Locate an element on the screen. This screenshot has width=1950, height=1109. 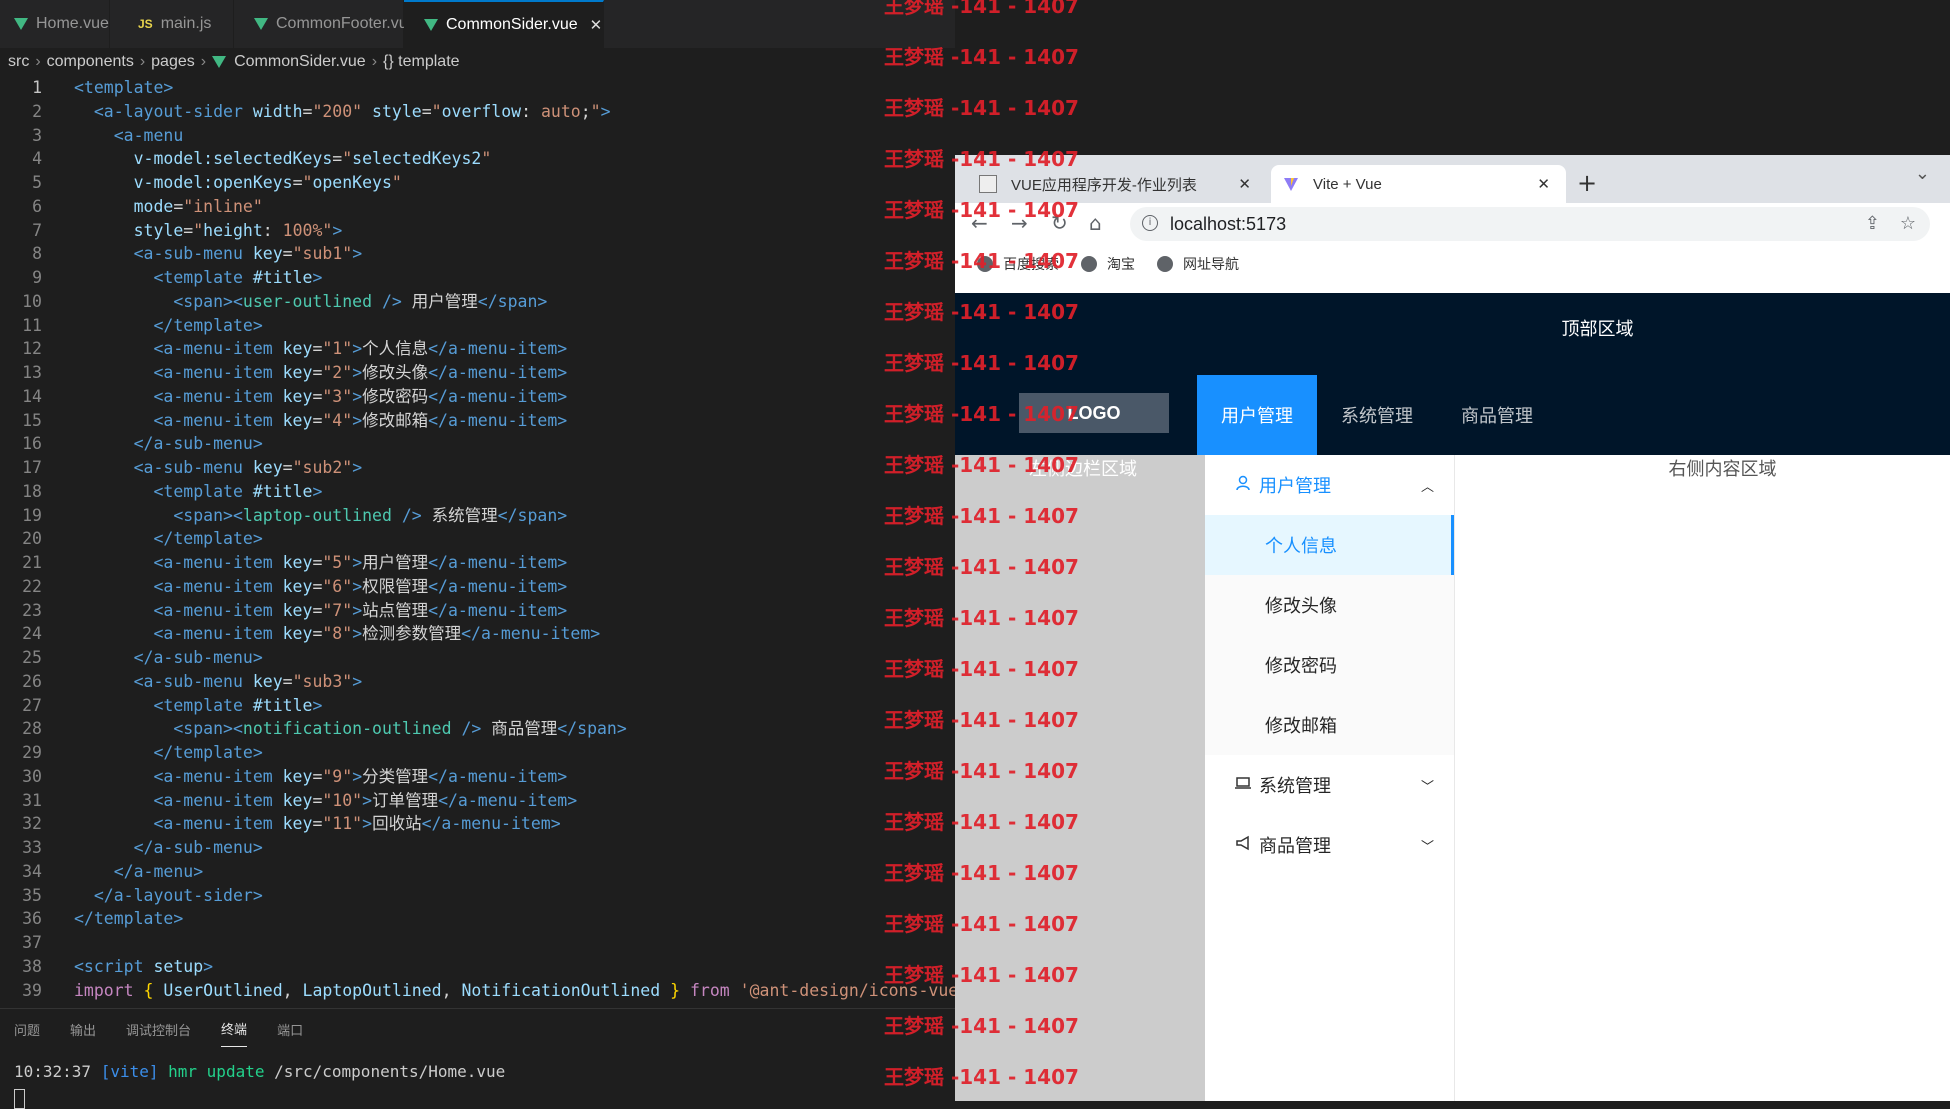
chevron-down-icon: ⌄ is located at coordinates (1922, 173).